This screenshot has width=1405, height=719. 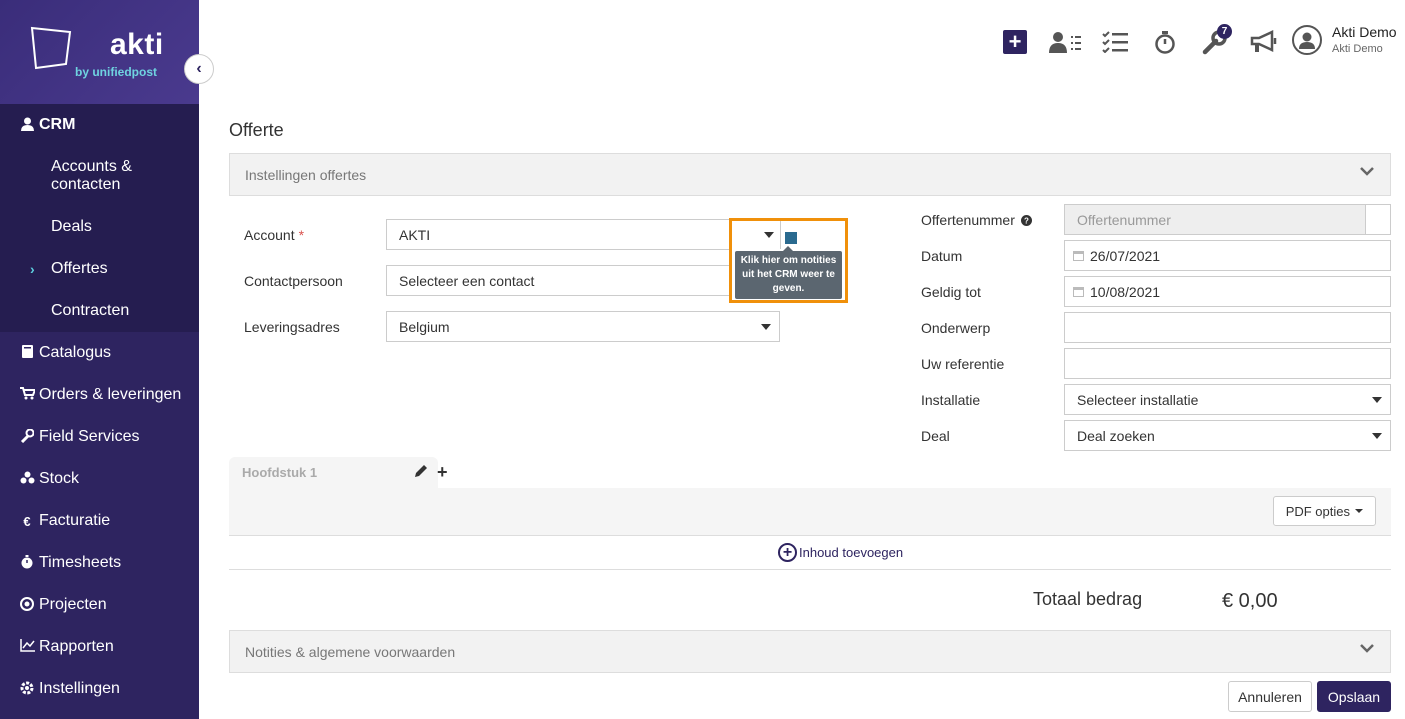 What do you see at coordinates (27, 647) in the screenshot?
I see `chart-icon` at bounding box center [27, 647].